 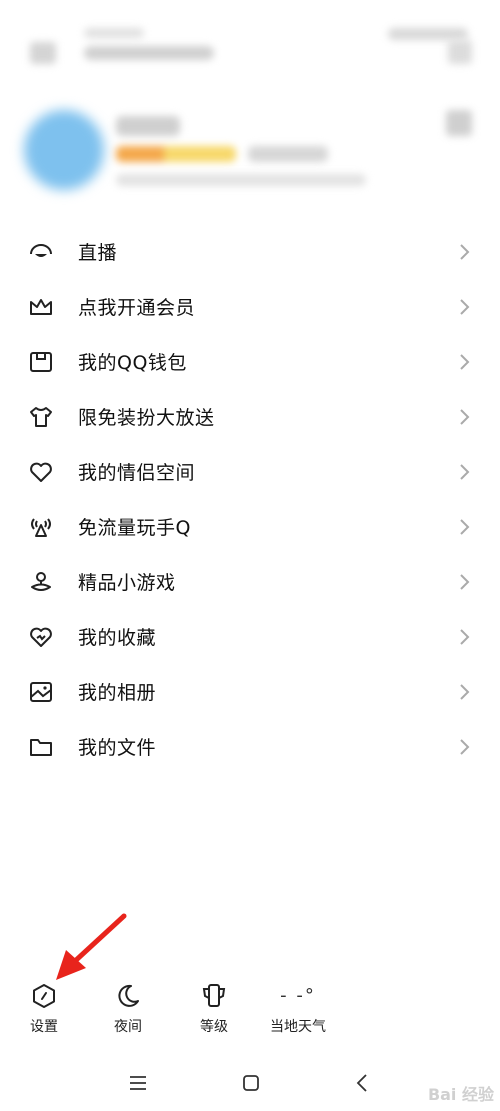 I want to click on home-icon, so click(x=251, y=1083).